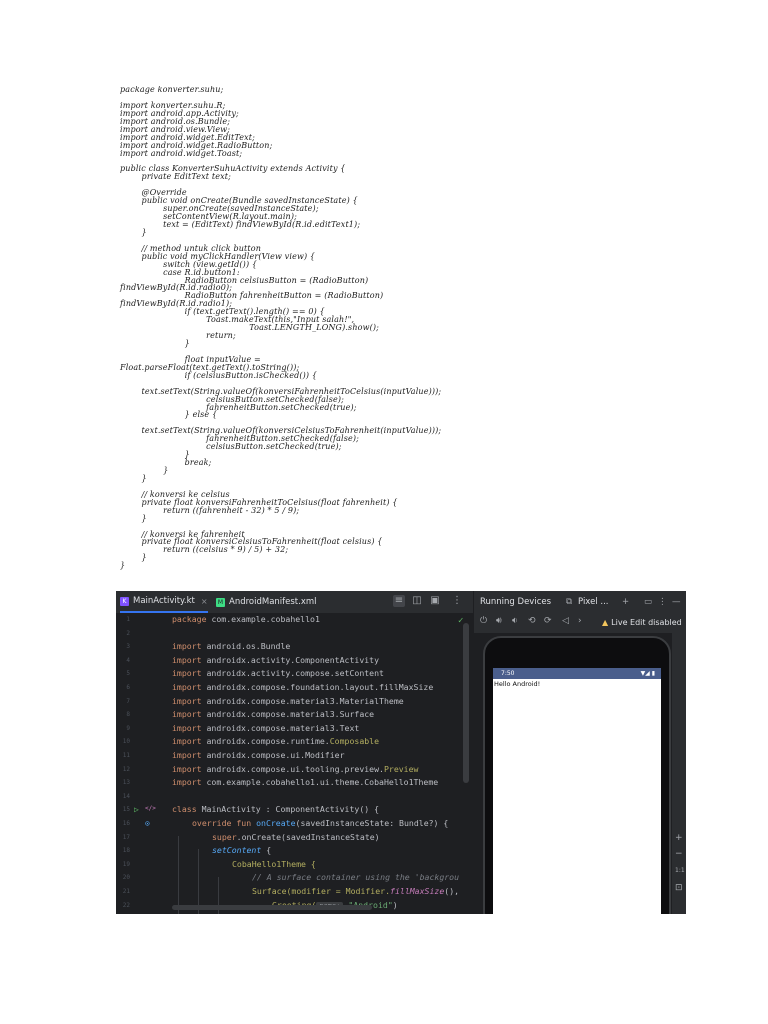  What do you see at coordinates (126, 823) in the screenshot?
I see `line-number: 16` at bounding box center [126, 823].